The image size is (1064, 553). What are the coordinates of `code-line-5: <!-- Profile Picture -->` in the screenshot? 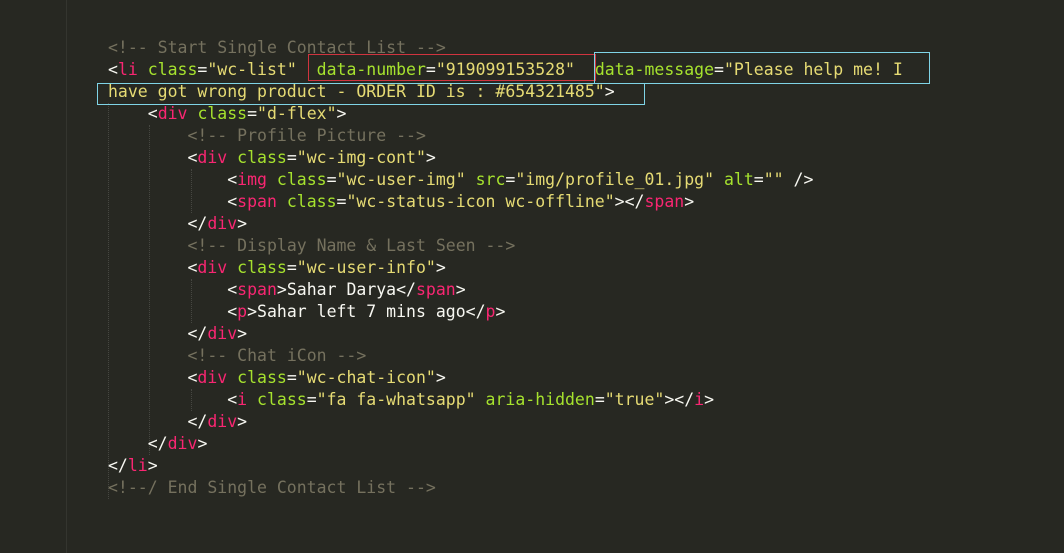 It's located at (586, 136).